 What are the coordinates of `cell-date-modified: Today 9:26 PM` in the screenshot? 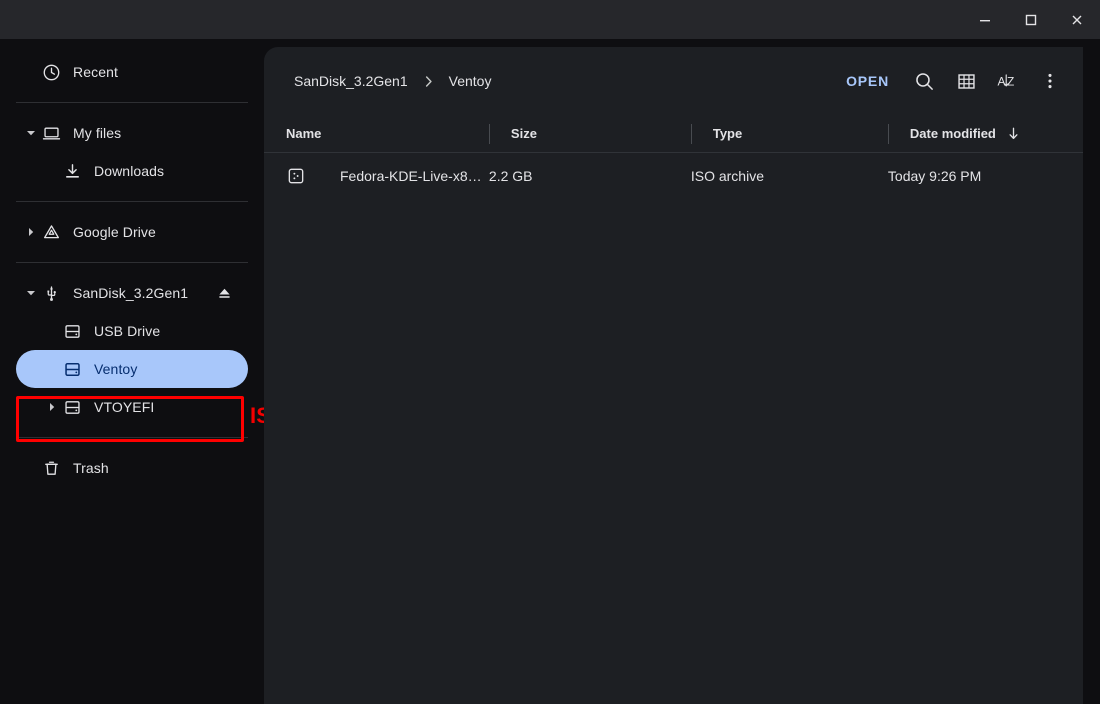 It's located at (934, 176).